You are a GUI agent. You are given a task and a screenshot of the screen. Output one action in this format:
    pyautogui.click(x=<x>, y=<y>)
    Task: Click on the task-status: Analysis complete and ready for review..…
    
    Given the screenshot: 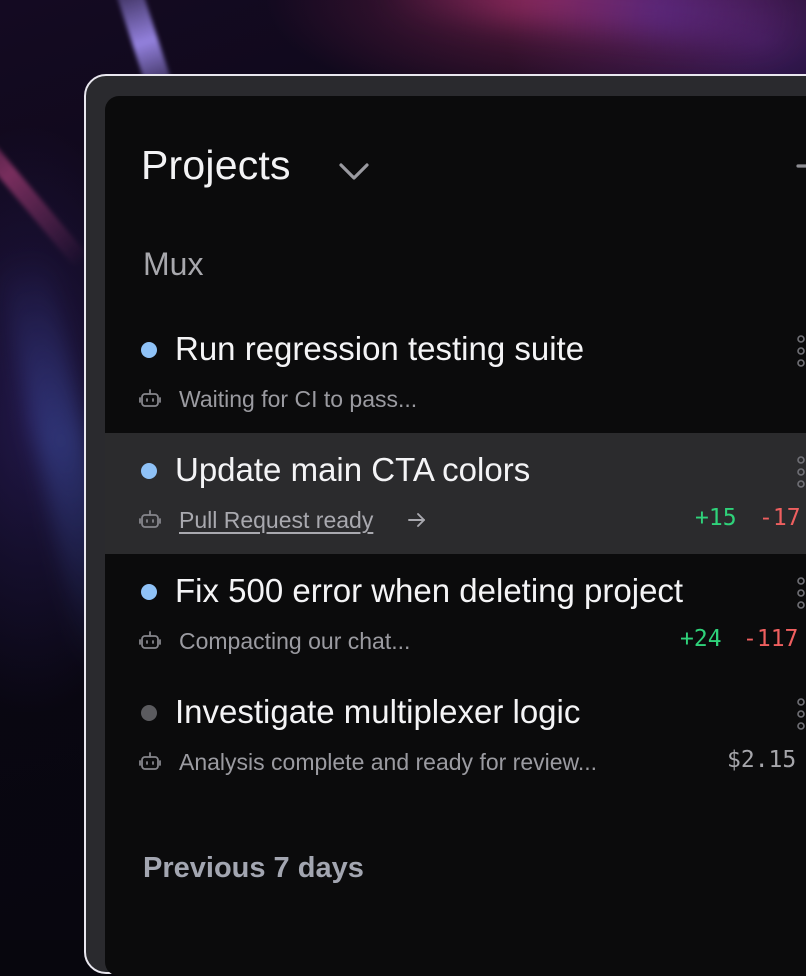 What is the action you would take?
    pyautogui.click(x=388, y=762)
    